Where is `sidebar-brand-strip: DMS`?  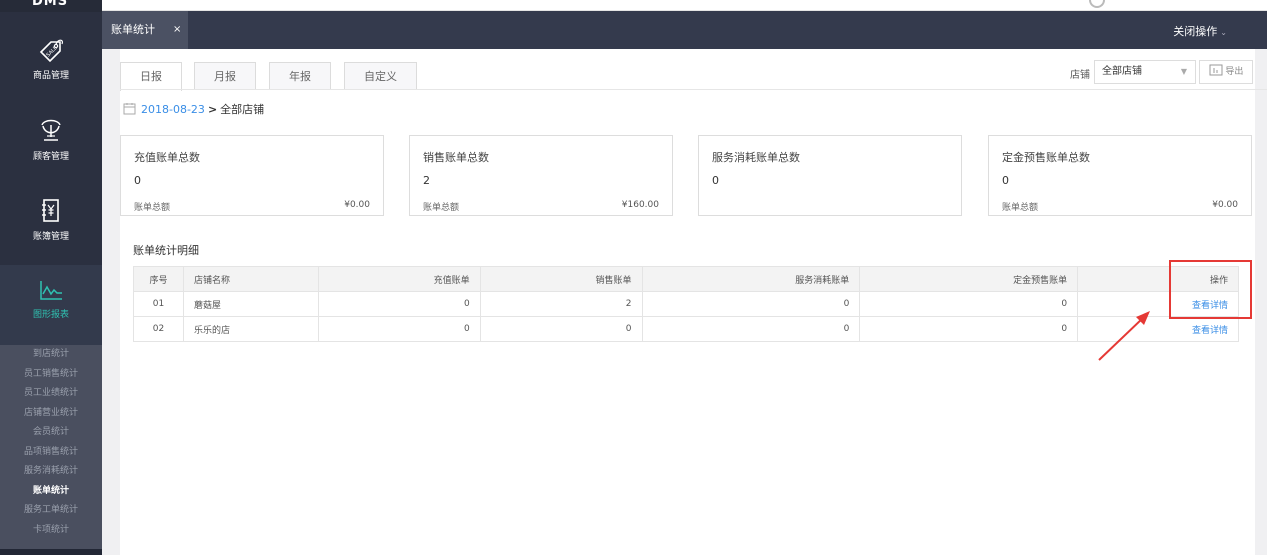
sidebar-brand-strip: DMS is located at coordinates (51, 6).